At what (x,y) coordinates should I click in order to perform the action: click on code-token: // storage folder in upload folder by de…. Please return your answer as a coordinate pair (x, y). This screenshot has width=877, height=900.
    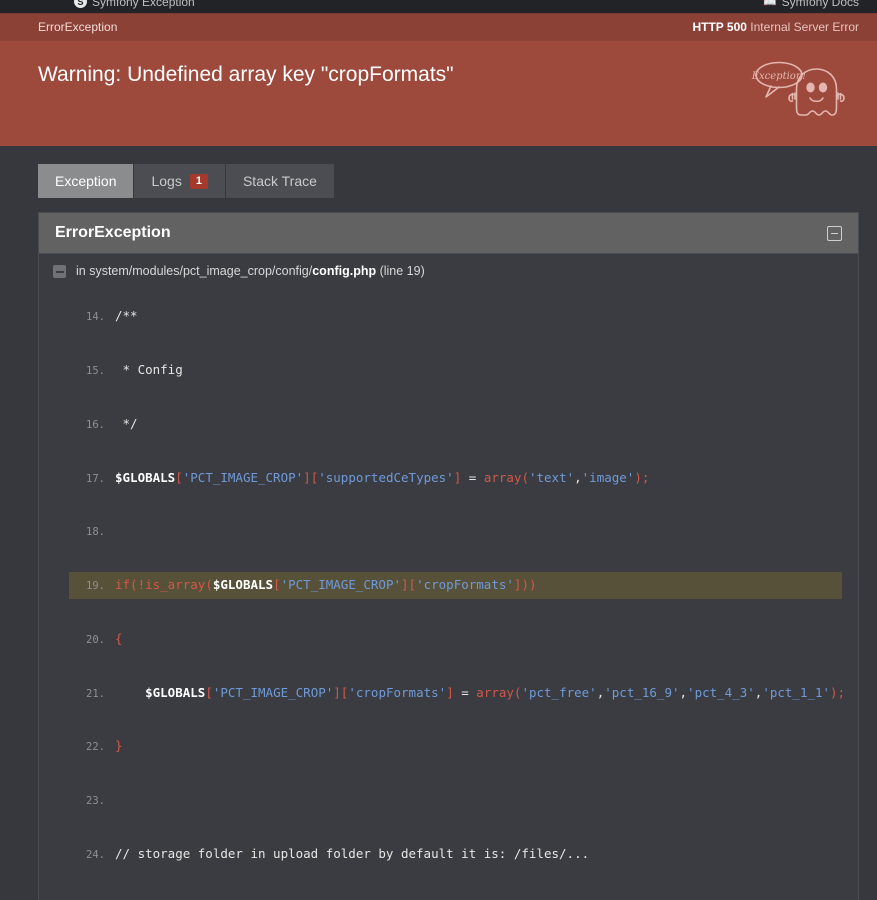
    Looking at the image, I should click on (352, 853).